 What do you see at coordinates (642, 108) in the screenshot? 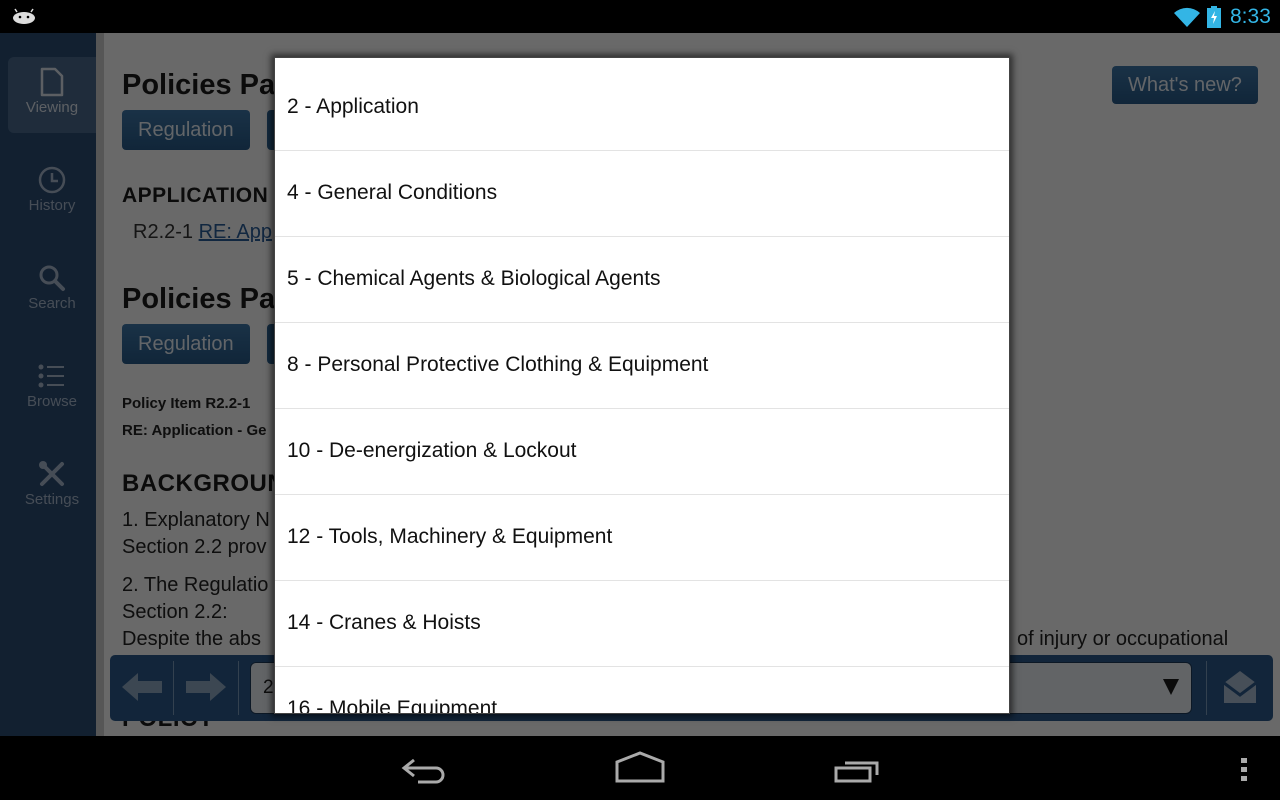
I see `dropdown-option: 2 - Application` at bounding box center [642, 108].